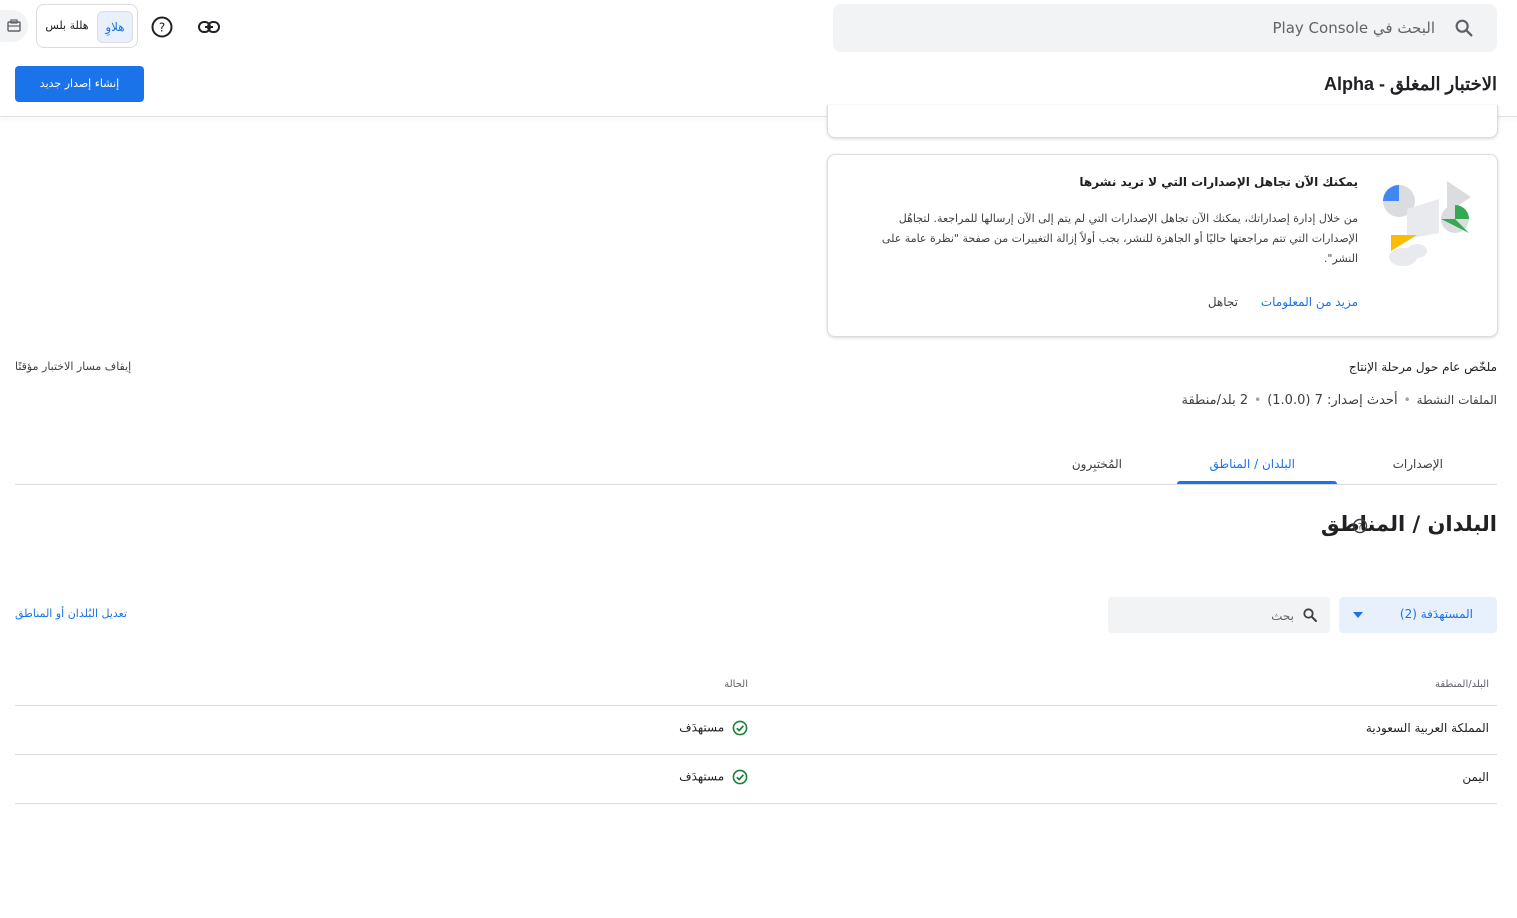 Image resolution: width=1517 pixels, height=918 pixels. I want to click on kit-button, so click(14, 26).